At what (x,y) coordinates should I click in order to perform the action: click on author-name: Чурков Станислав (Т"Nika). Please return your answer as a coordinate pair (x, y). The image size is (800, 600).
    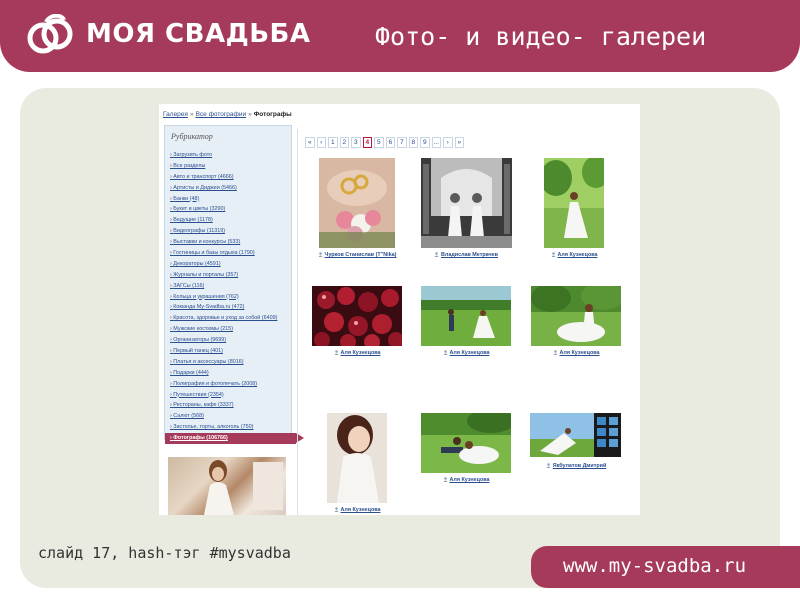
    Looking at the image, I should click on (360, 255).